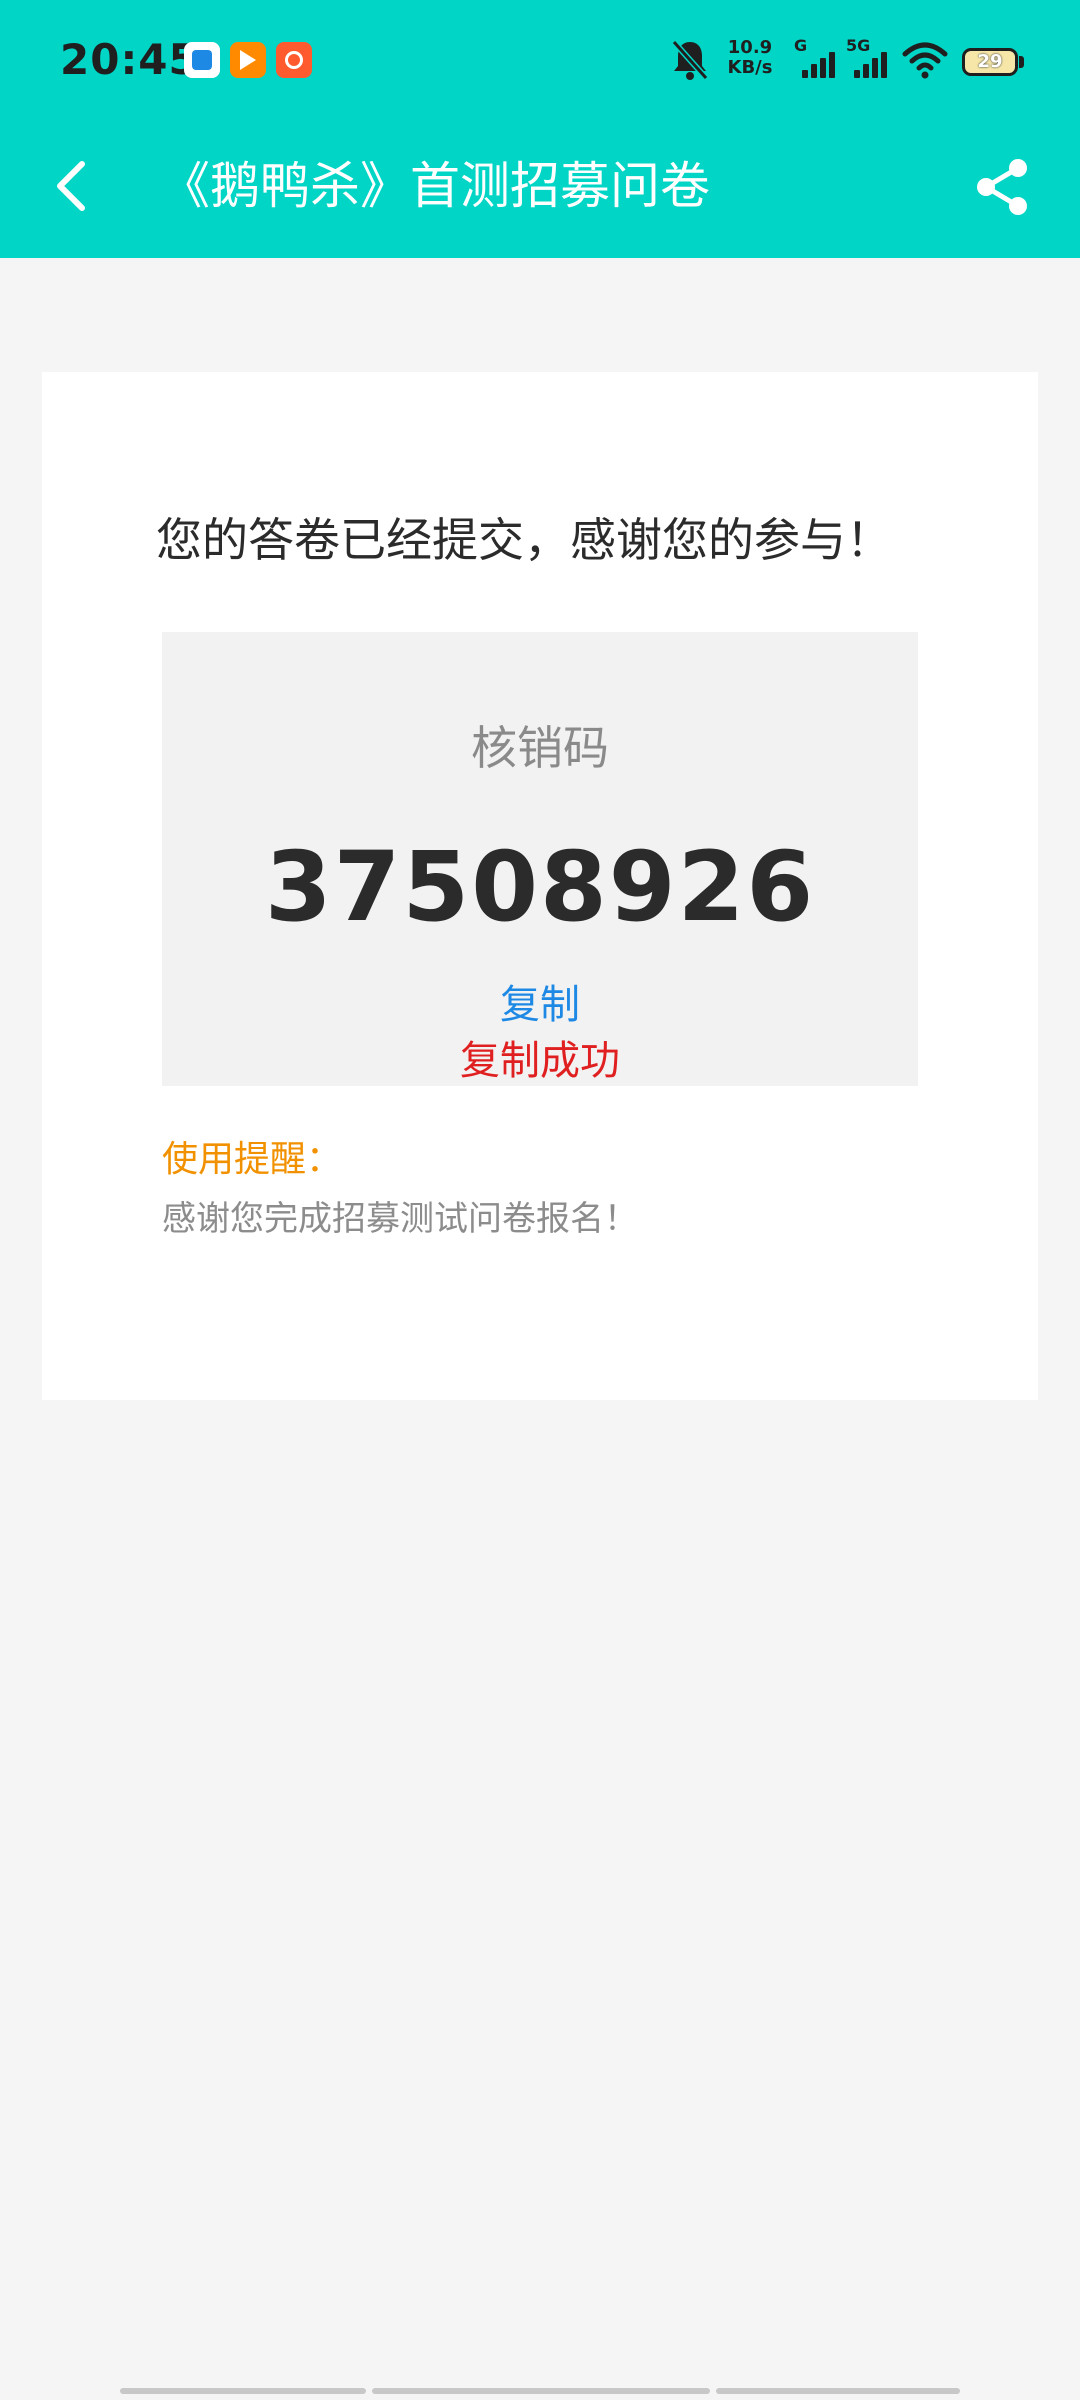  What do you see at coordinates (243, 2391) in the screenshot?
I see `gesture-bar-left` at bounding box center [243, 2391].